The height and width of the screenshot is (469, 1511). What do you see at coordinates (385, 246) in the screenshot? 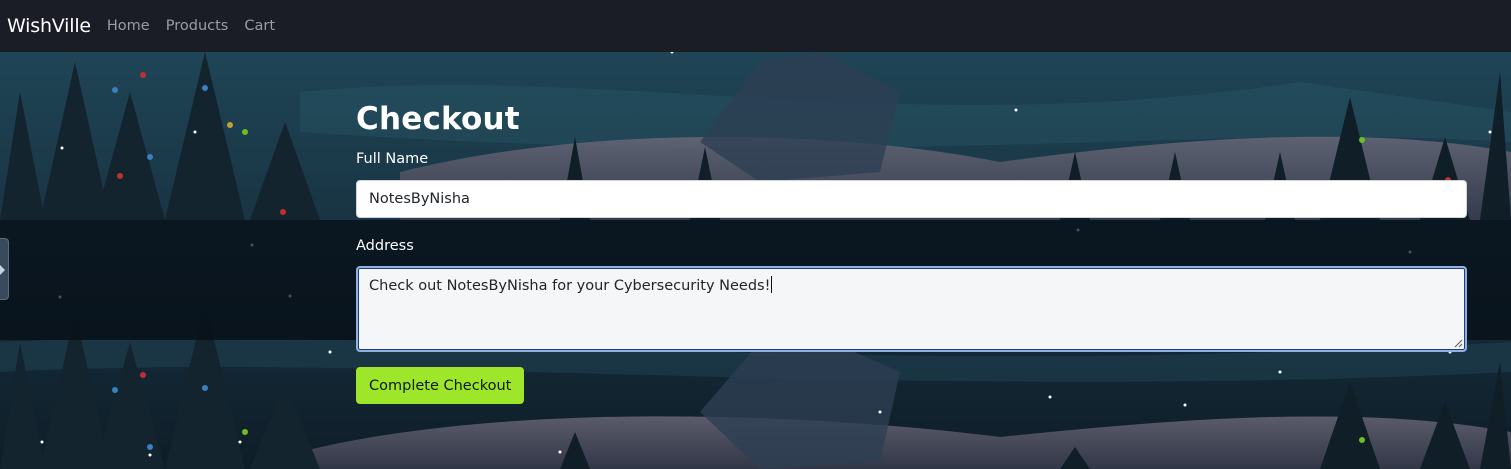
I see `address-label: Address` at bounding box center [385, 246].